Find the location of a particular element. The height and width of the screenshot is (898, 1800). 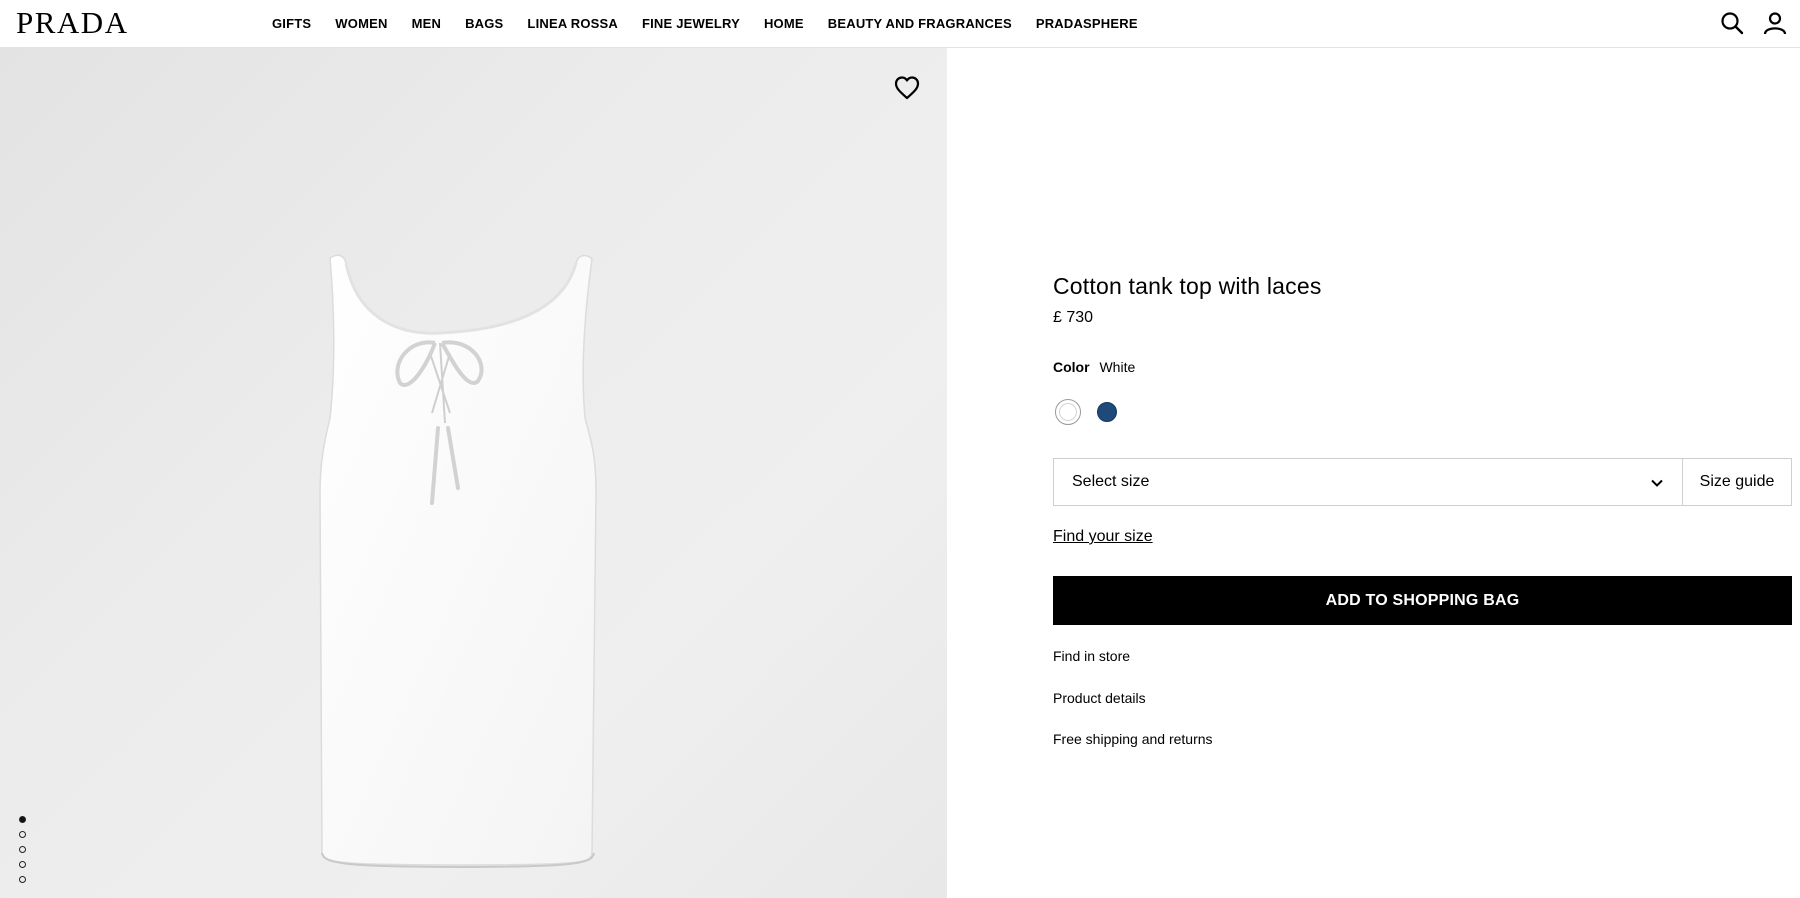

swatch-blue is located at coordinates (1107, 412).